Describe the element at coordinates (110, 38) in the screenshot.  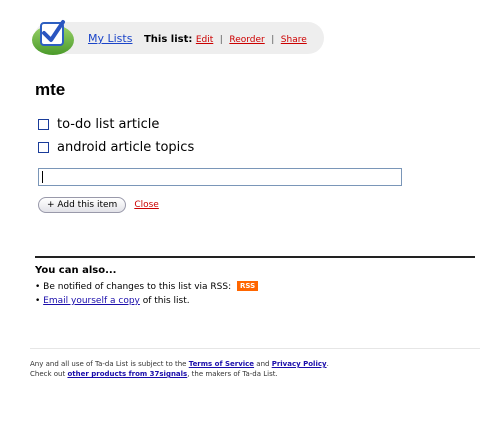
I see `my-lists-link: My Lists` at that location.